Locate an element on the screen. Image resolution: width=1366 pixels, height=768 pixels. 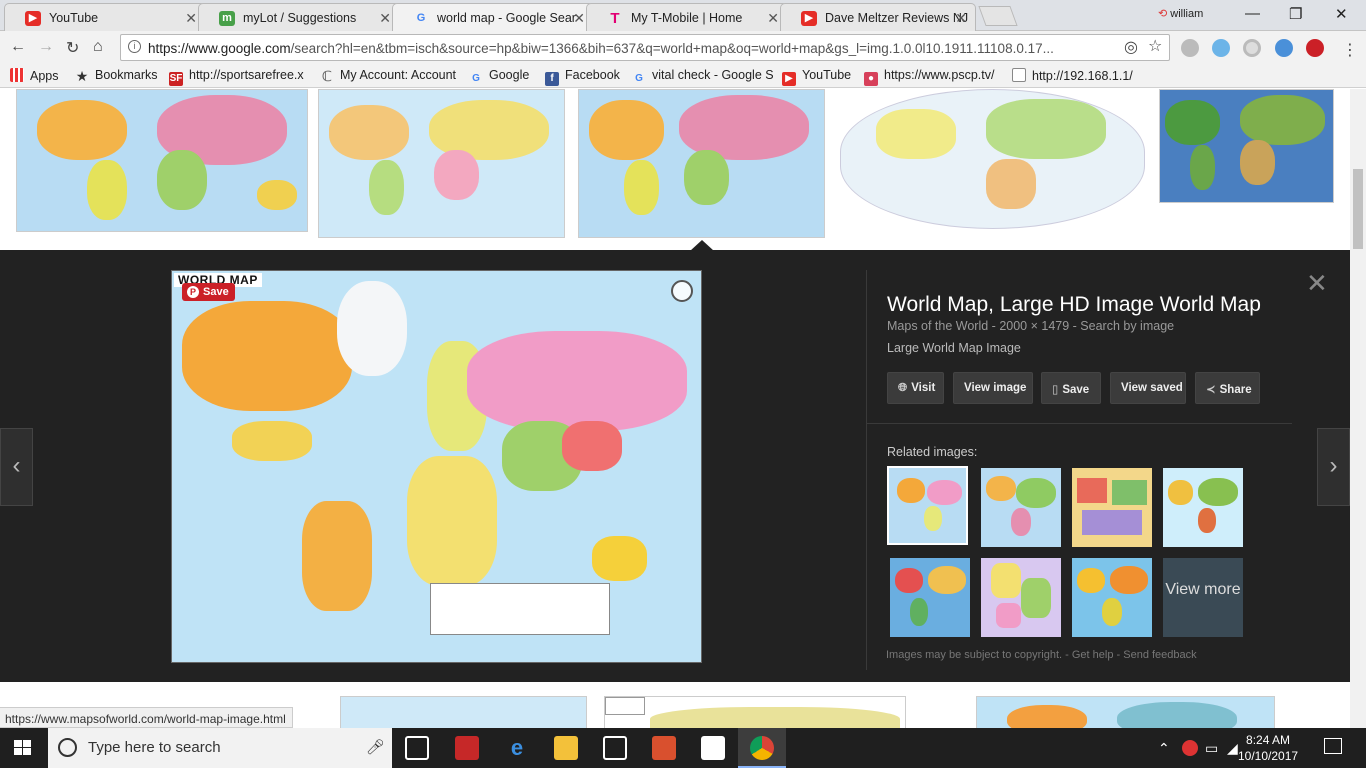
tab-dave-meltzer: ▶ Dave Meltzer Reviews NJ ✕ is located at coordinates (878, 17).